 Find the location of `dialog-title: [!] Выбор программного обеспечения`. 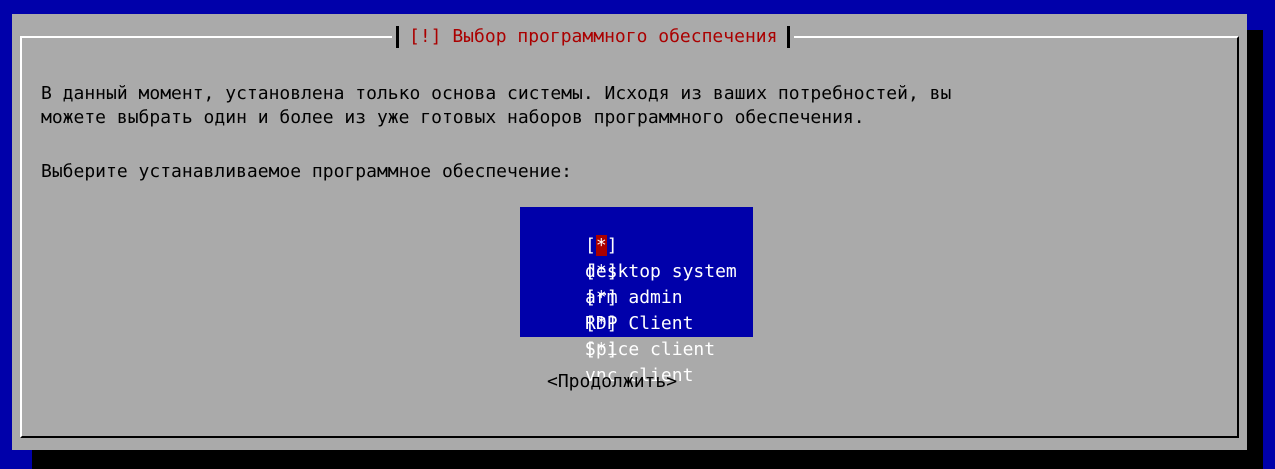

dialog-title: [!] Выбор программного обеспечения is located at coordinates (593, 36).